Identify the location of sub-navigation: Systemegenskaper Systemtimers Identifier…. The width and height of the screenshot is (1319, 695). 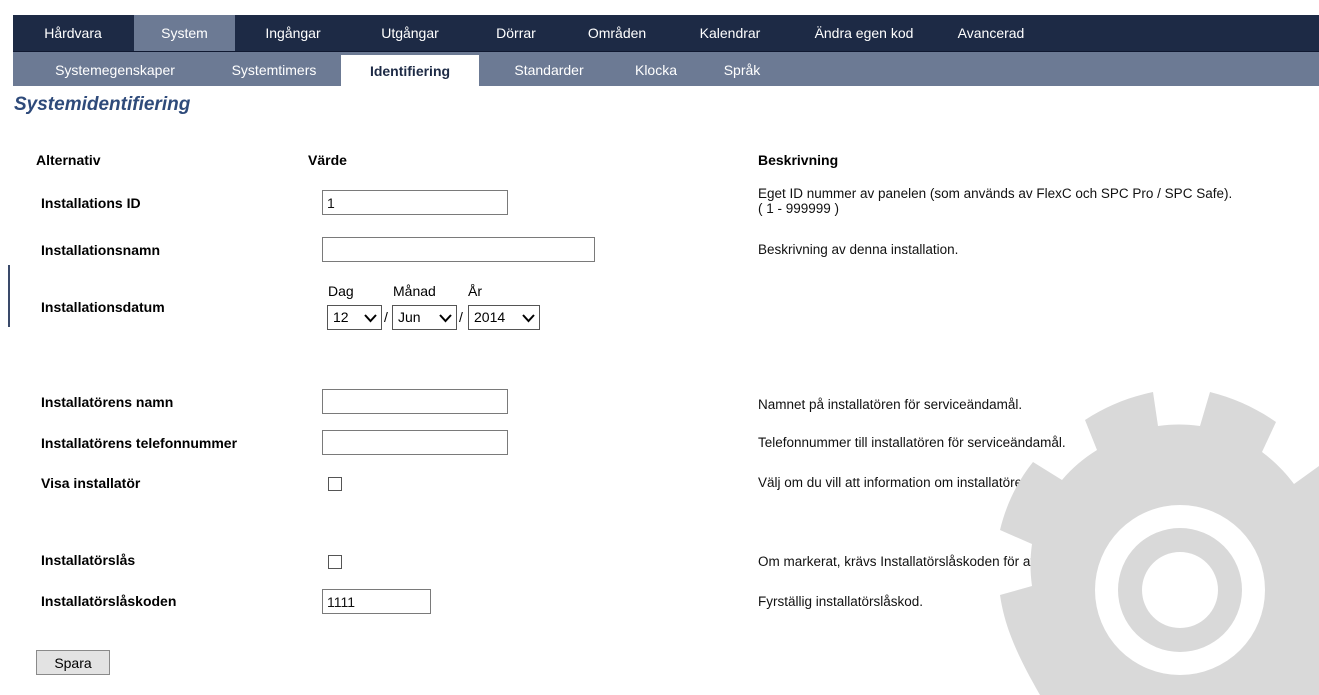
(666, 69).